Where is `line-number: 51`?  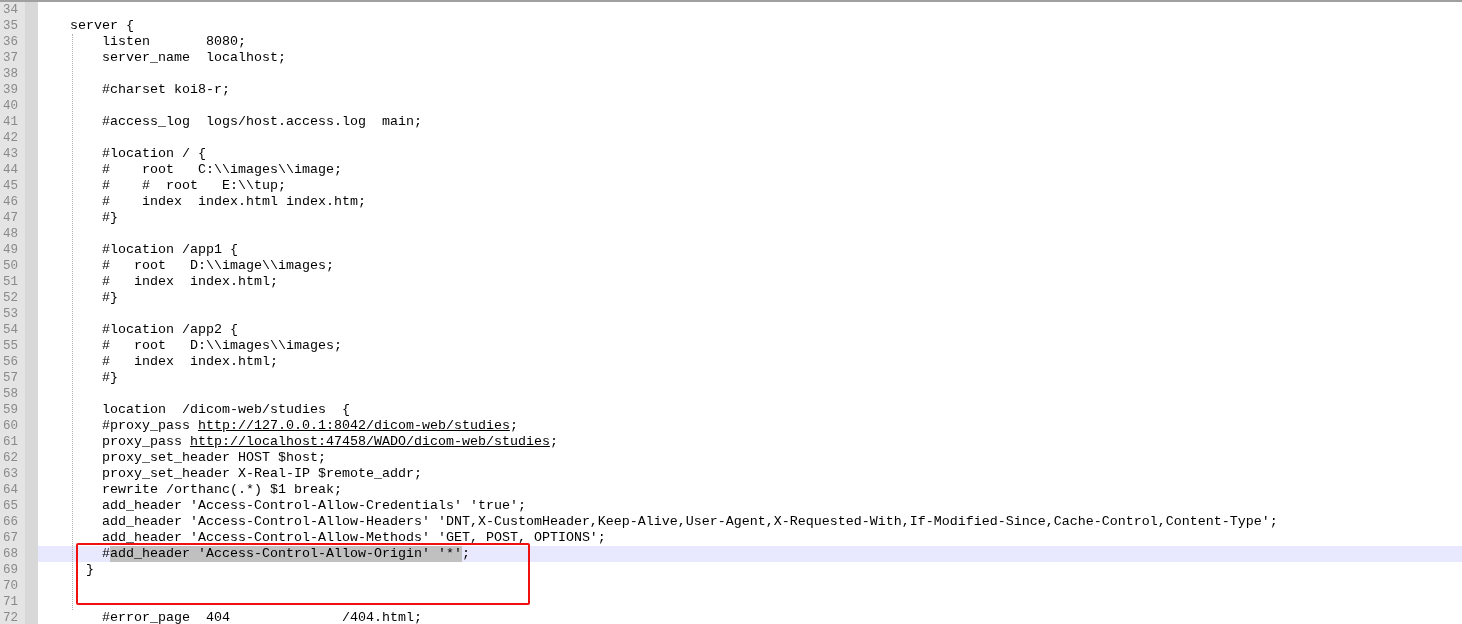 line-number: 51 is located at coordinates (10, 282).